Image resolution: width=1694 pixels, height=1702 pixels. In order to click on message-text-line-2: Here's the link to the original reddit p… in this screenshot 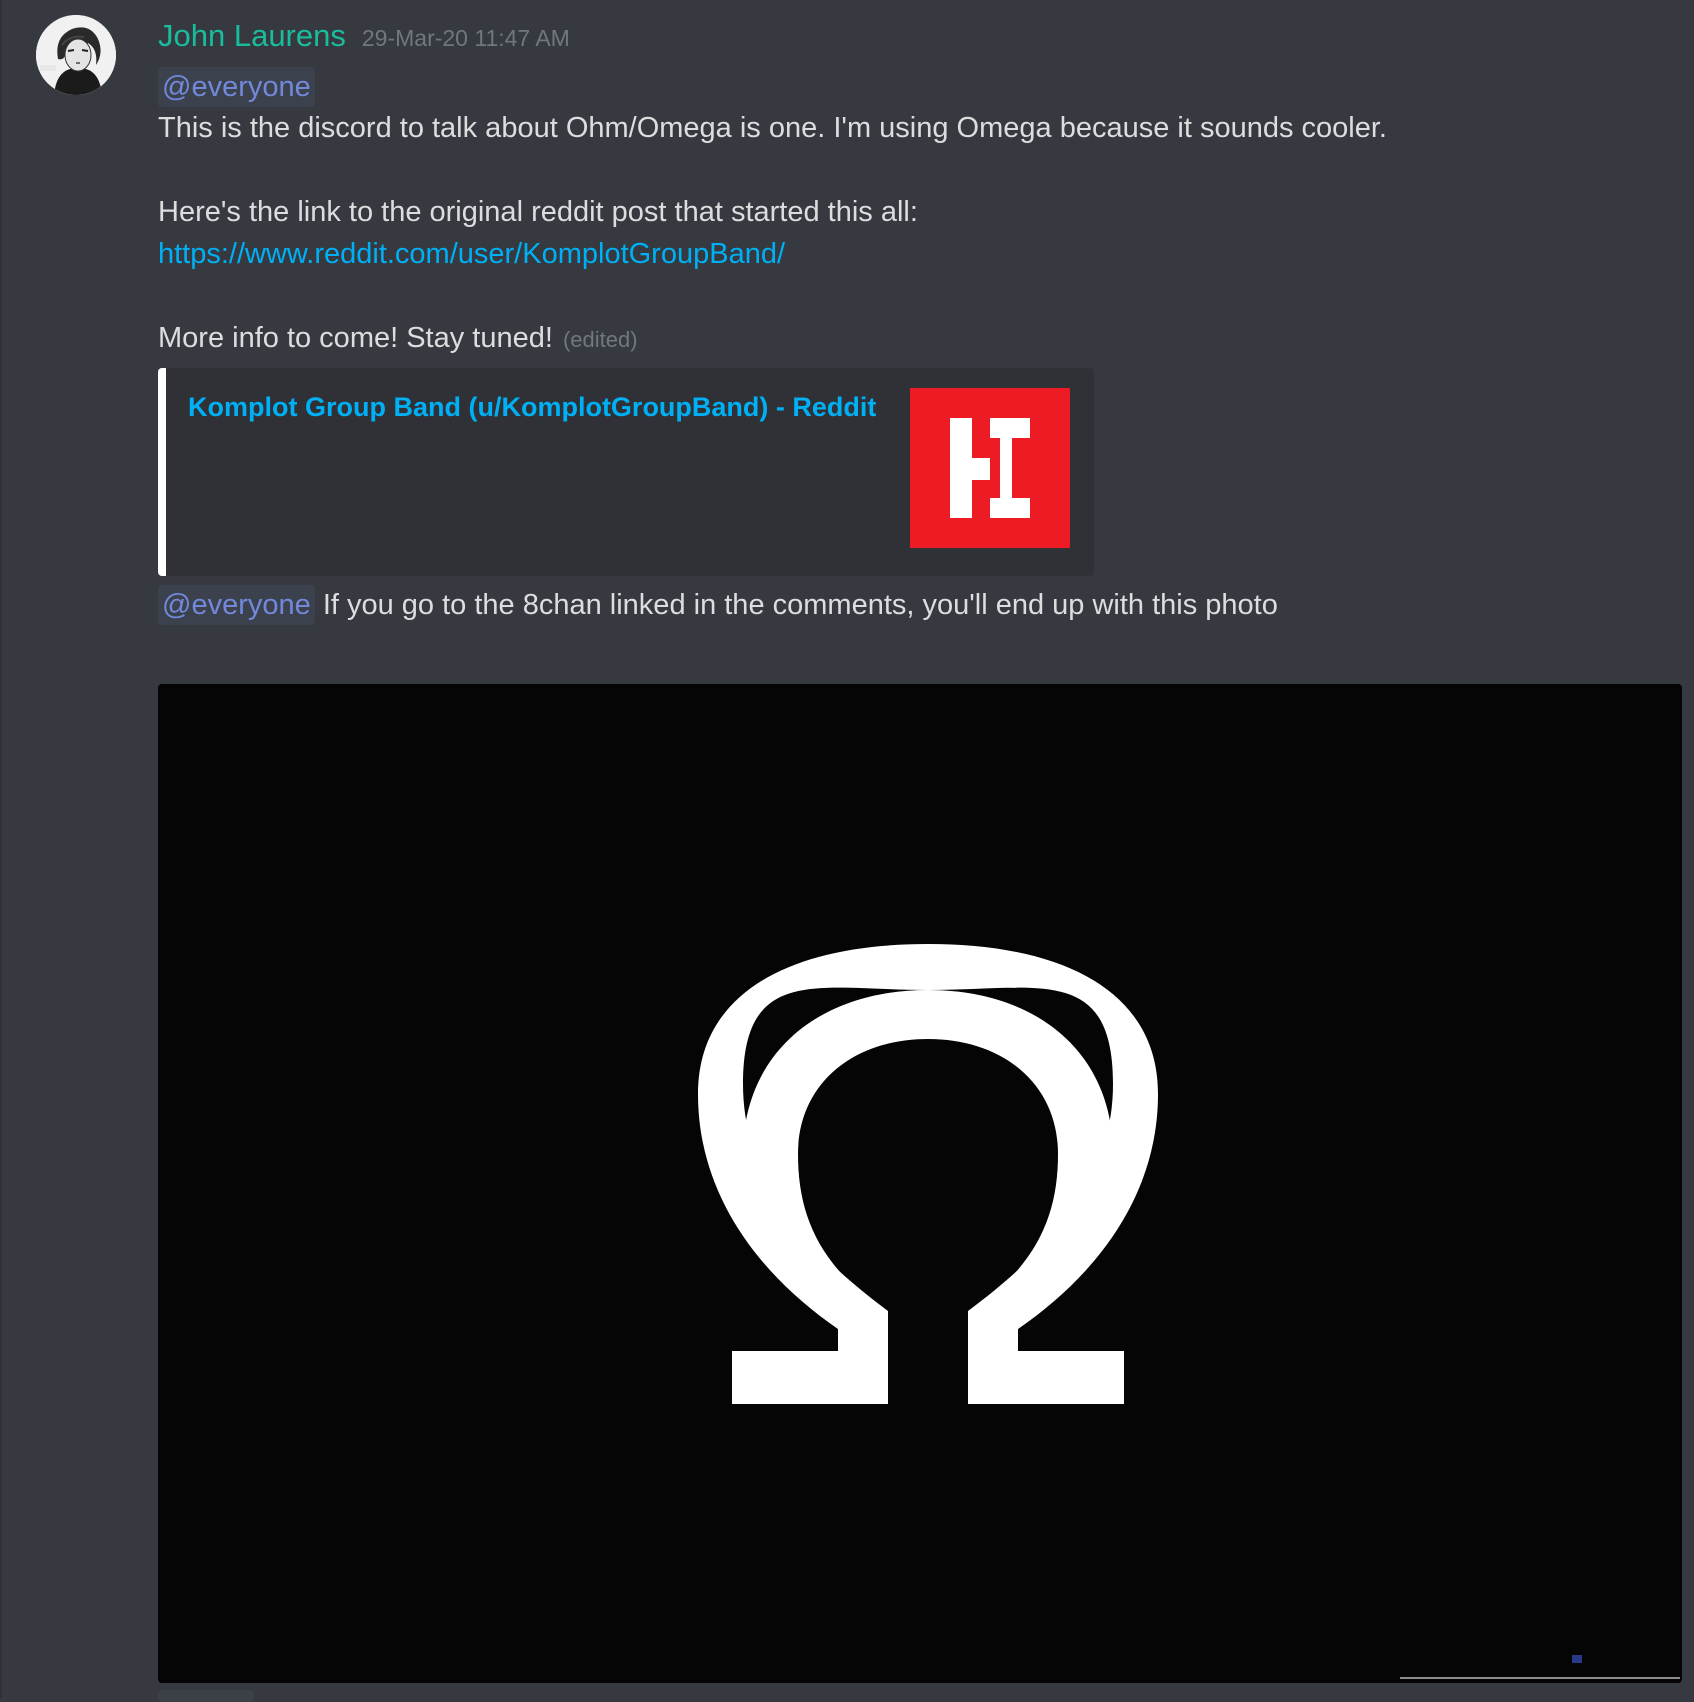, I will do `click(538, 212)`.